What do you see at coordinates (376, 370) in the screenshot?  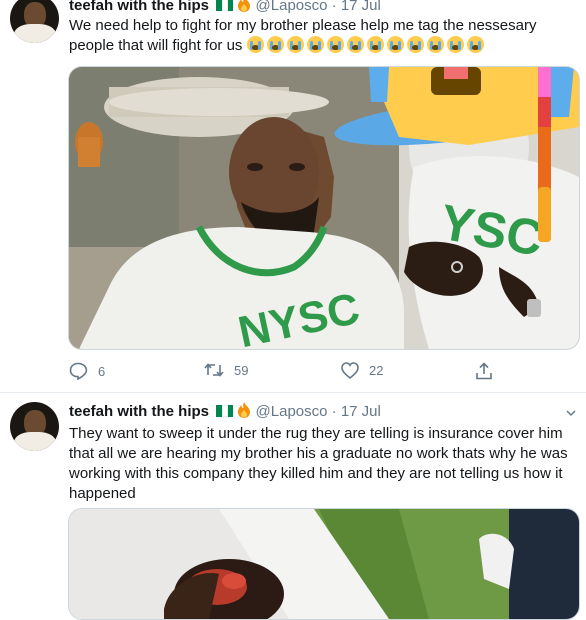 I see `like-count: 22` at bounding box center [376, 370].